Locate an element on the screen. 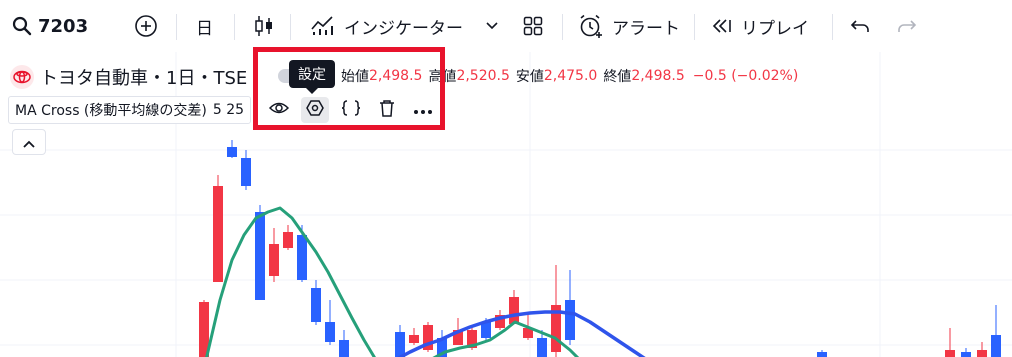  ma-fast-line is located at coordinates (290, 281).